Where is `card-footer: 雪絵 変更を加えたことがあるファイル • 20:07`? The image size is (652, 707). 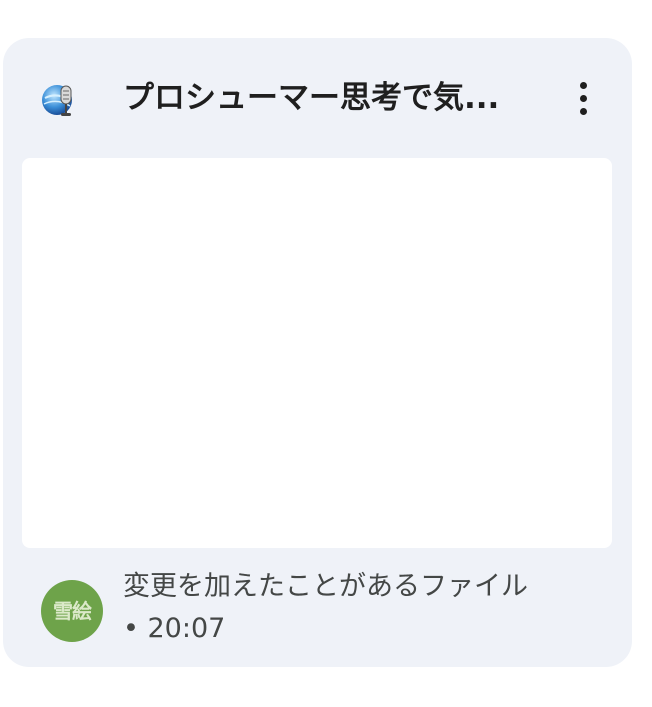
card-footer: 雪絵 変更を加えたことがあるファイル • 20:07 is located at coordinates (317, 608).